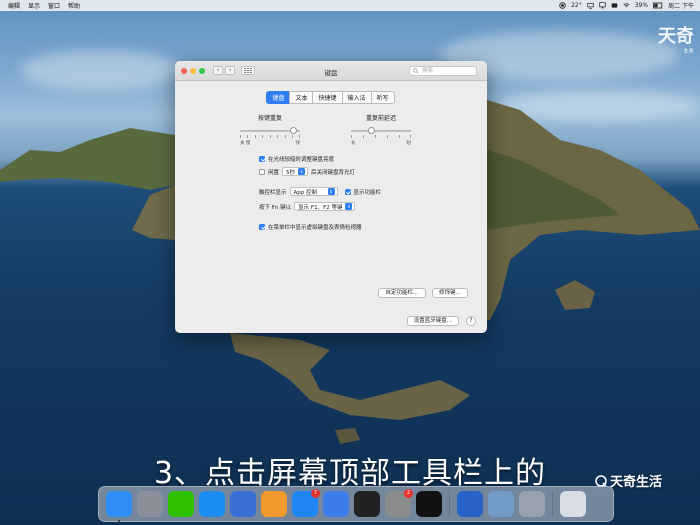 The image size is (700, 525). Describe the element at coordinates (367, 504) in the screenshot. I see `dock-terminal-icon` at that location.